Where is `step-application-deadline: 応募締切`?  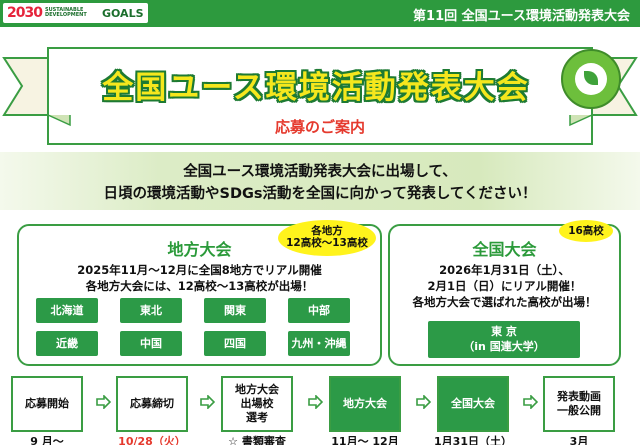
step-application-deadline: 応募締切 is located at coordinates (152, 404).